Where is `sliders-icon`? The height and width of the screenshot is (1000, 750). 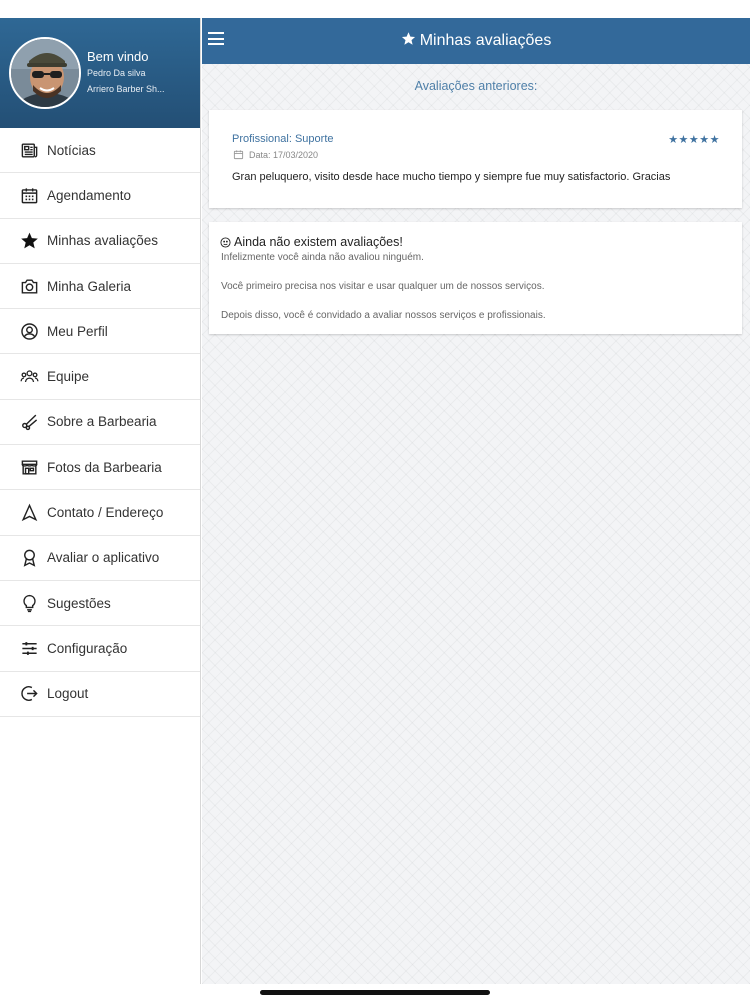
sliders-icon is located at coordinates (29, 648).